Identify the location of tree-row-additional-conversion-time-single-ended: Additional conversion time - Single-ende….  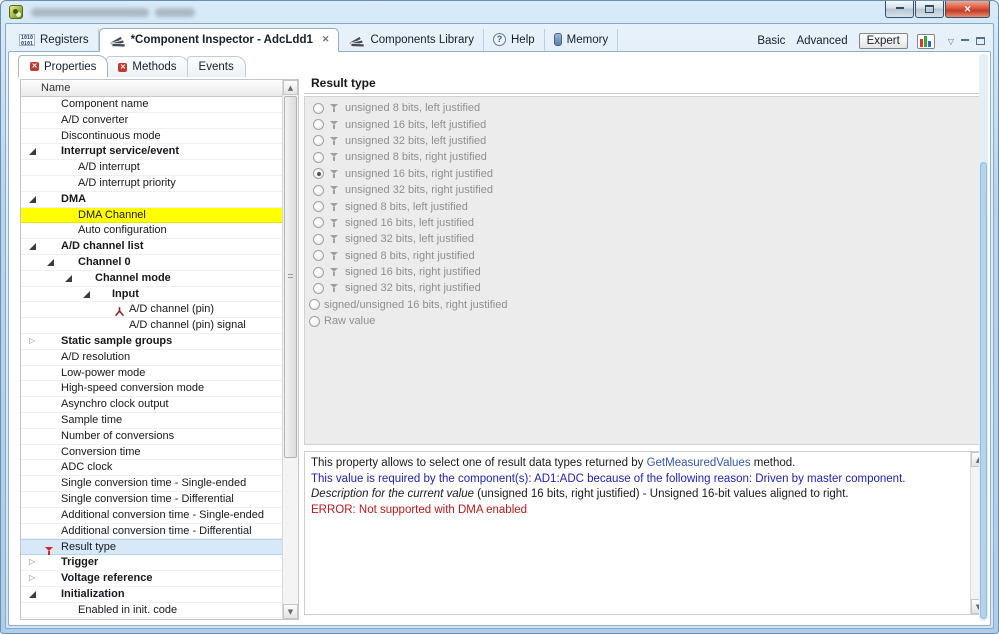
(151, 515).